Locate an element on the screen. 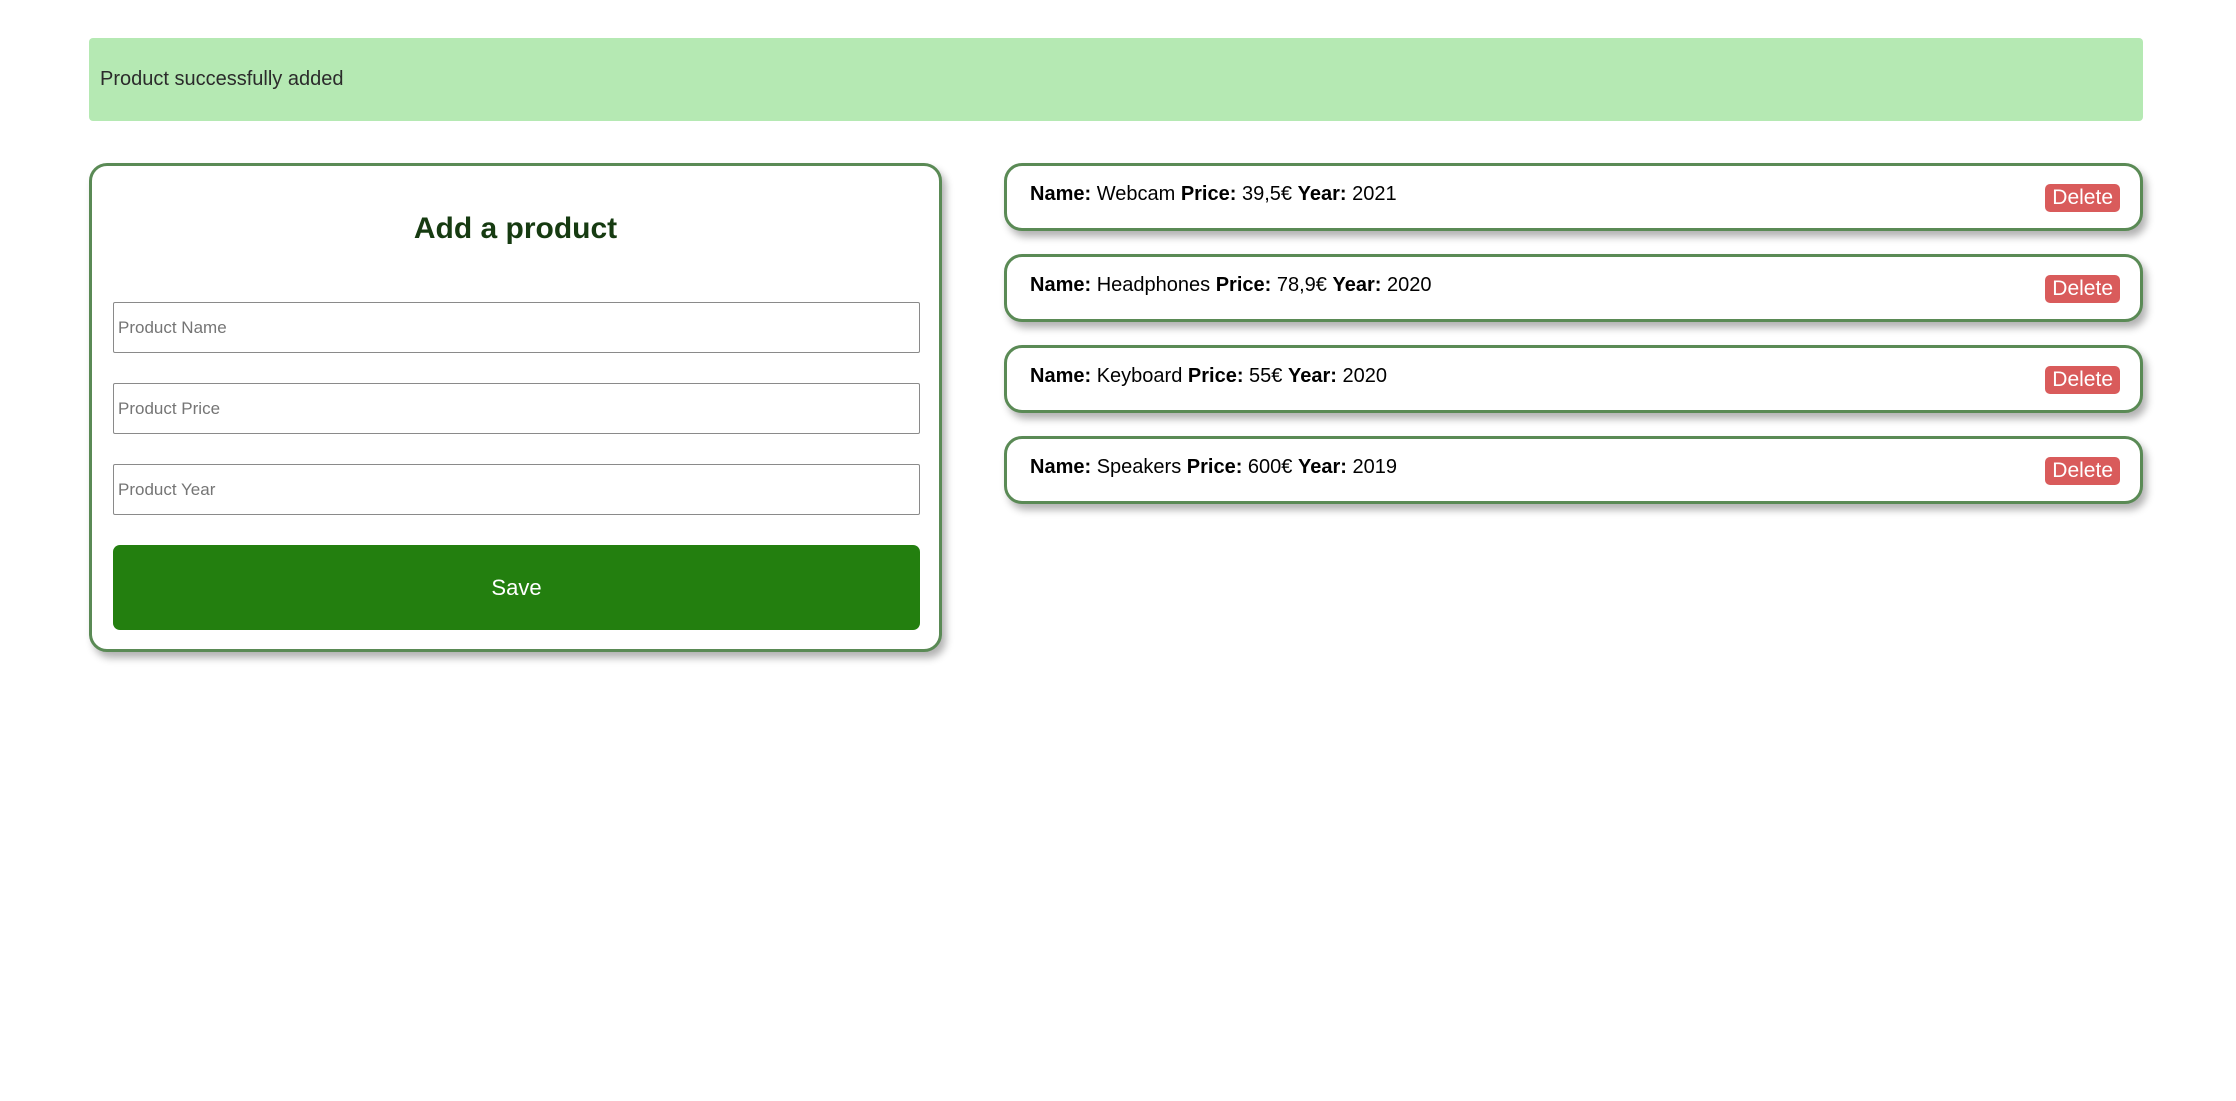 The height and width of the screenshot is (1101, 2236). product-price-input is located at coordinates (516, 408).